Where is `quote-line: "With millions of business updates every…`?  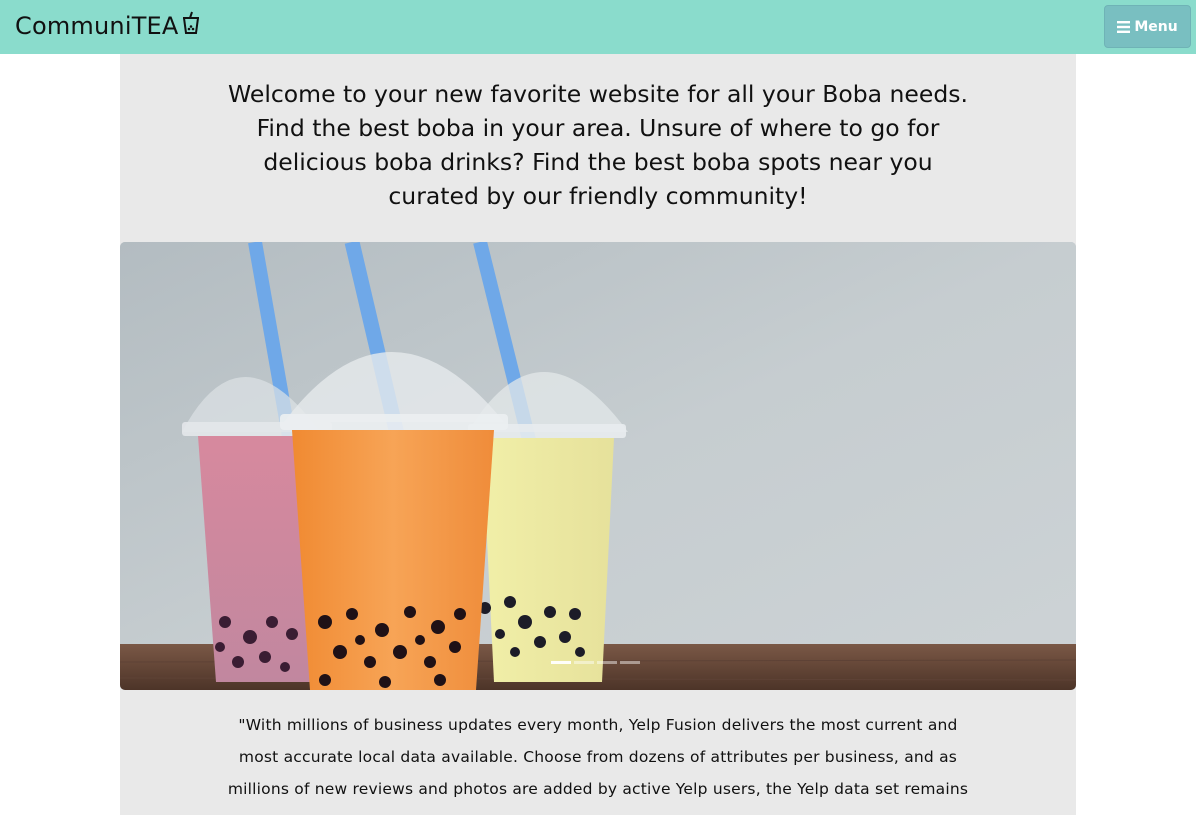 quote-line: "With millions of business updates every… is located at coordinates (598, 725).